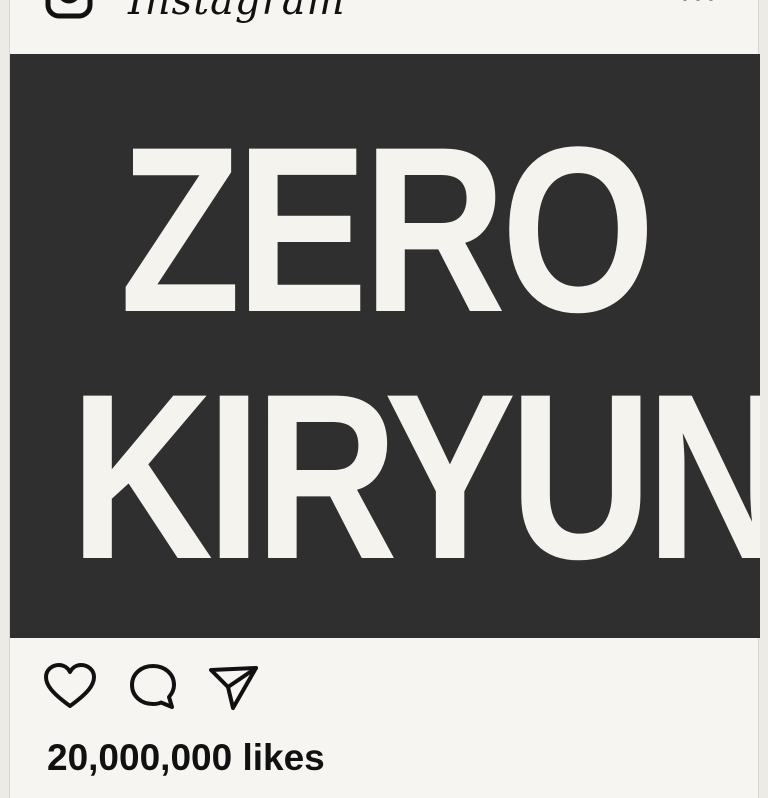  I want to click on heart-icon, so click(70, 687).